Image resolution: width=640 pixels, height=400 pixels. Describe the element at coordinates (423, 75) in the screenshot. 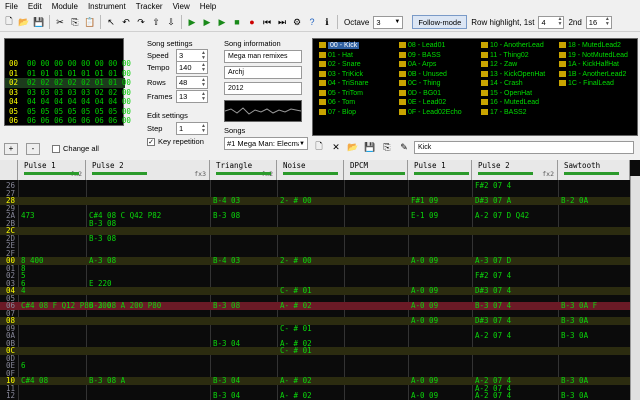

I see `instrument-item: 0B - Unused` at that location.